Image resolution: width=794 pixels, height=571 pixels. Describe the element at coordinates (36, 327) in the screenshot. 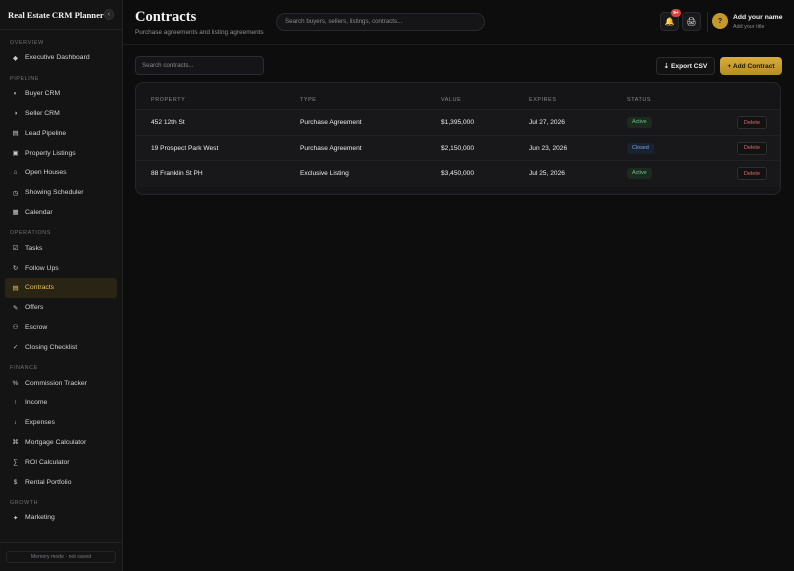

I see `sidebar-item-label: Escrow` at that location.